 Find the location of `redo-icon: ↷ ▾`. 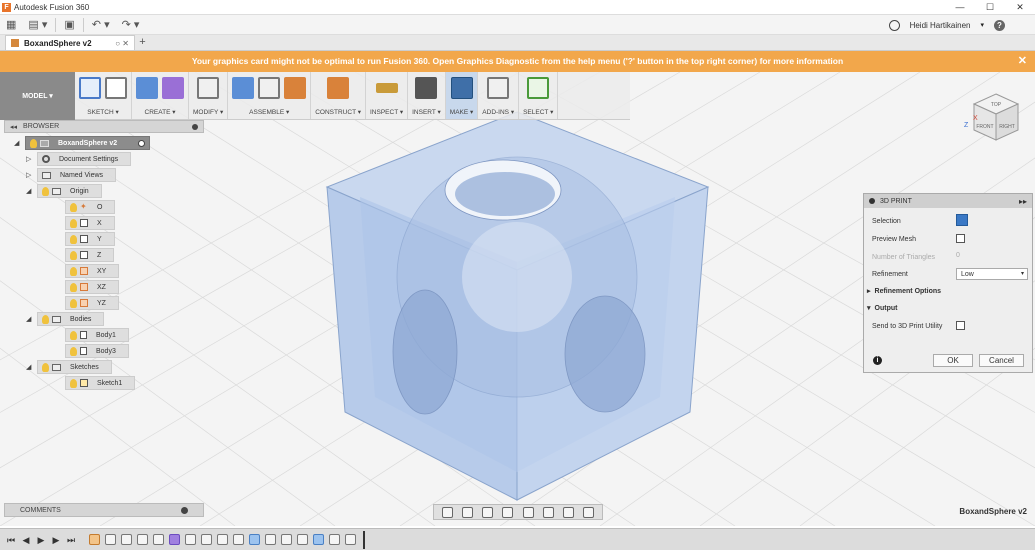

redo-icon: ↷ ▾ is located at coordinates (131, 25).